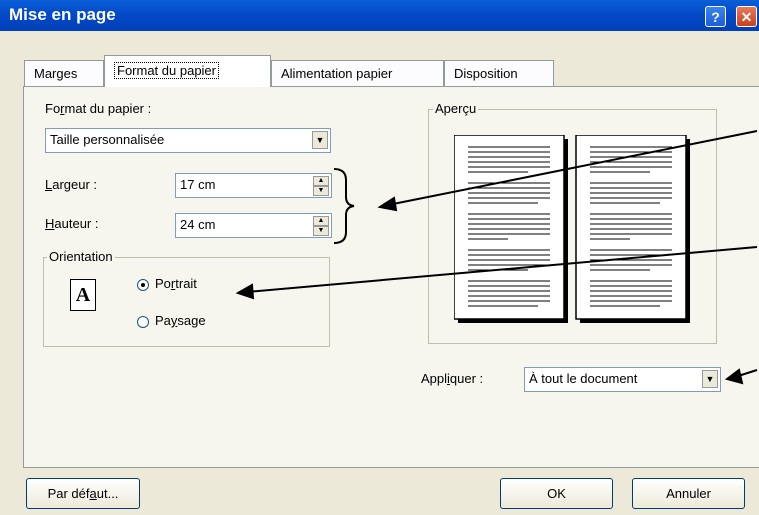 The height and width of the screenshot is (515, 759). Describe the element at coordinates (198, 224) in the screenshot. I see `height-value: 24 cm` at that location.